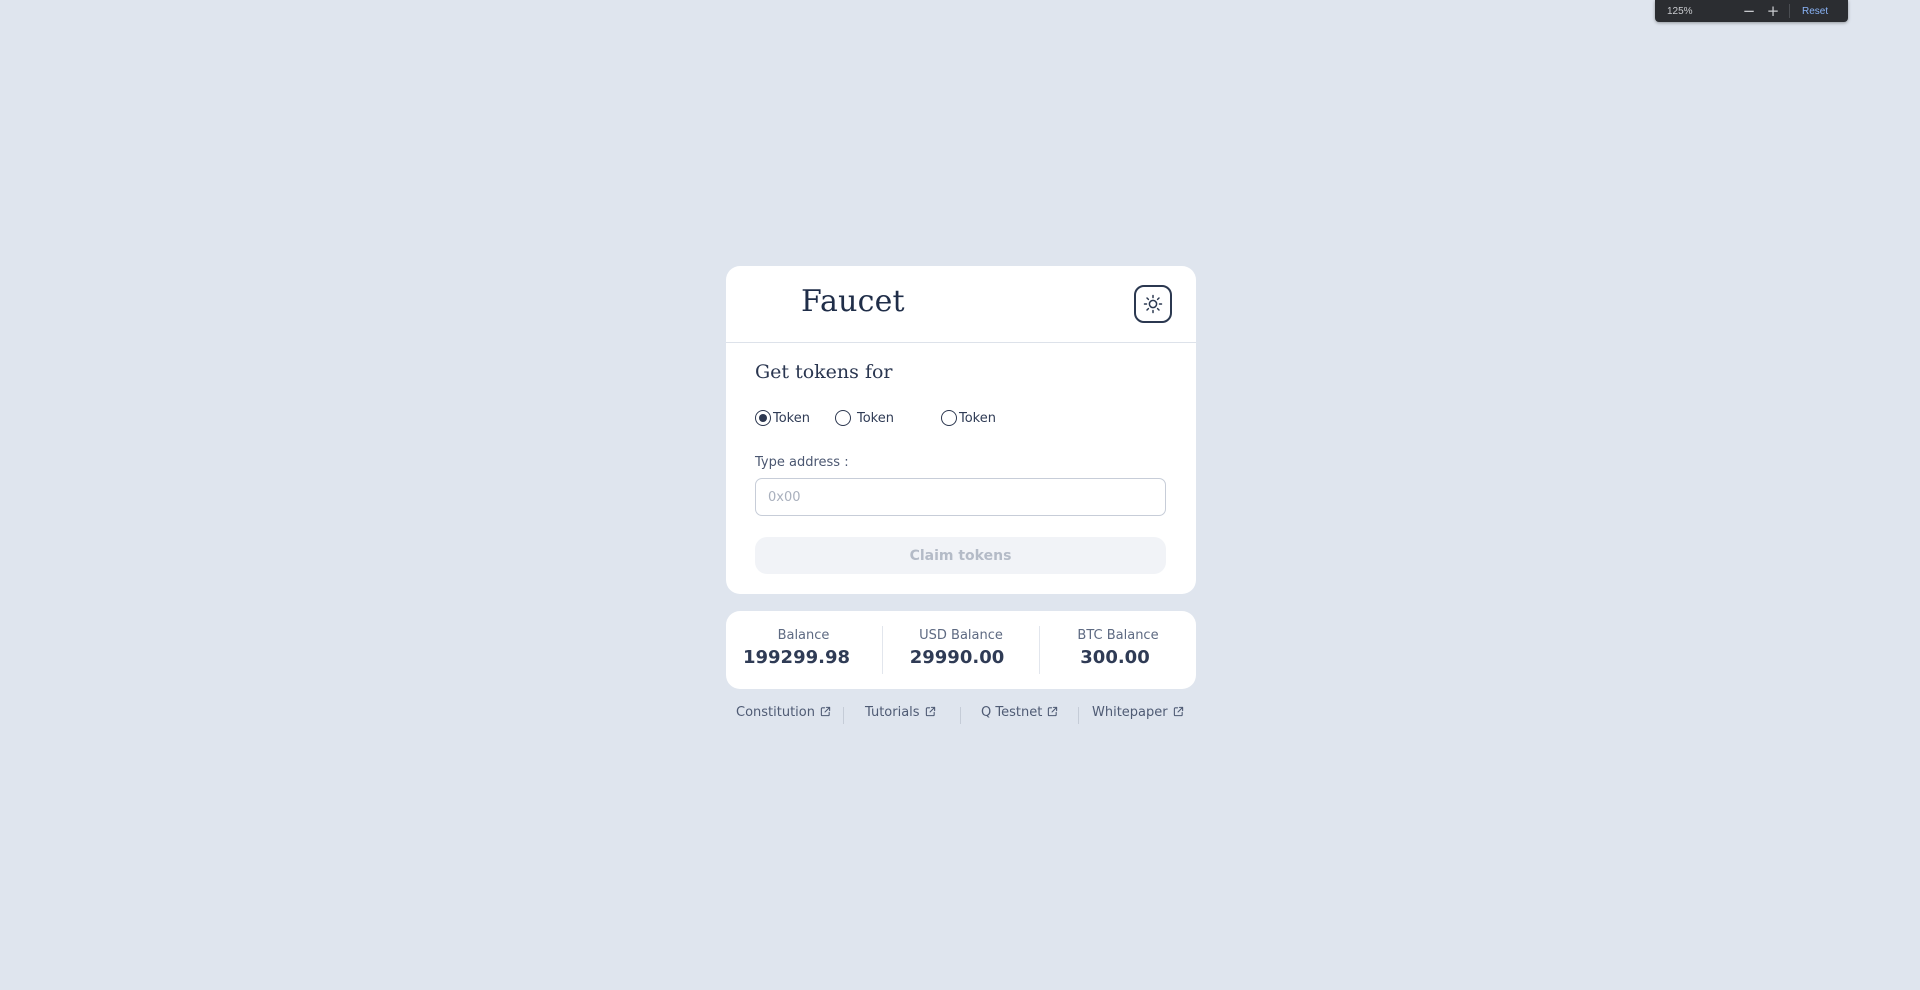 The width and height of the screenshot is (1920, 990). I want to click on token-radio-3: Token, so click(968, 418).